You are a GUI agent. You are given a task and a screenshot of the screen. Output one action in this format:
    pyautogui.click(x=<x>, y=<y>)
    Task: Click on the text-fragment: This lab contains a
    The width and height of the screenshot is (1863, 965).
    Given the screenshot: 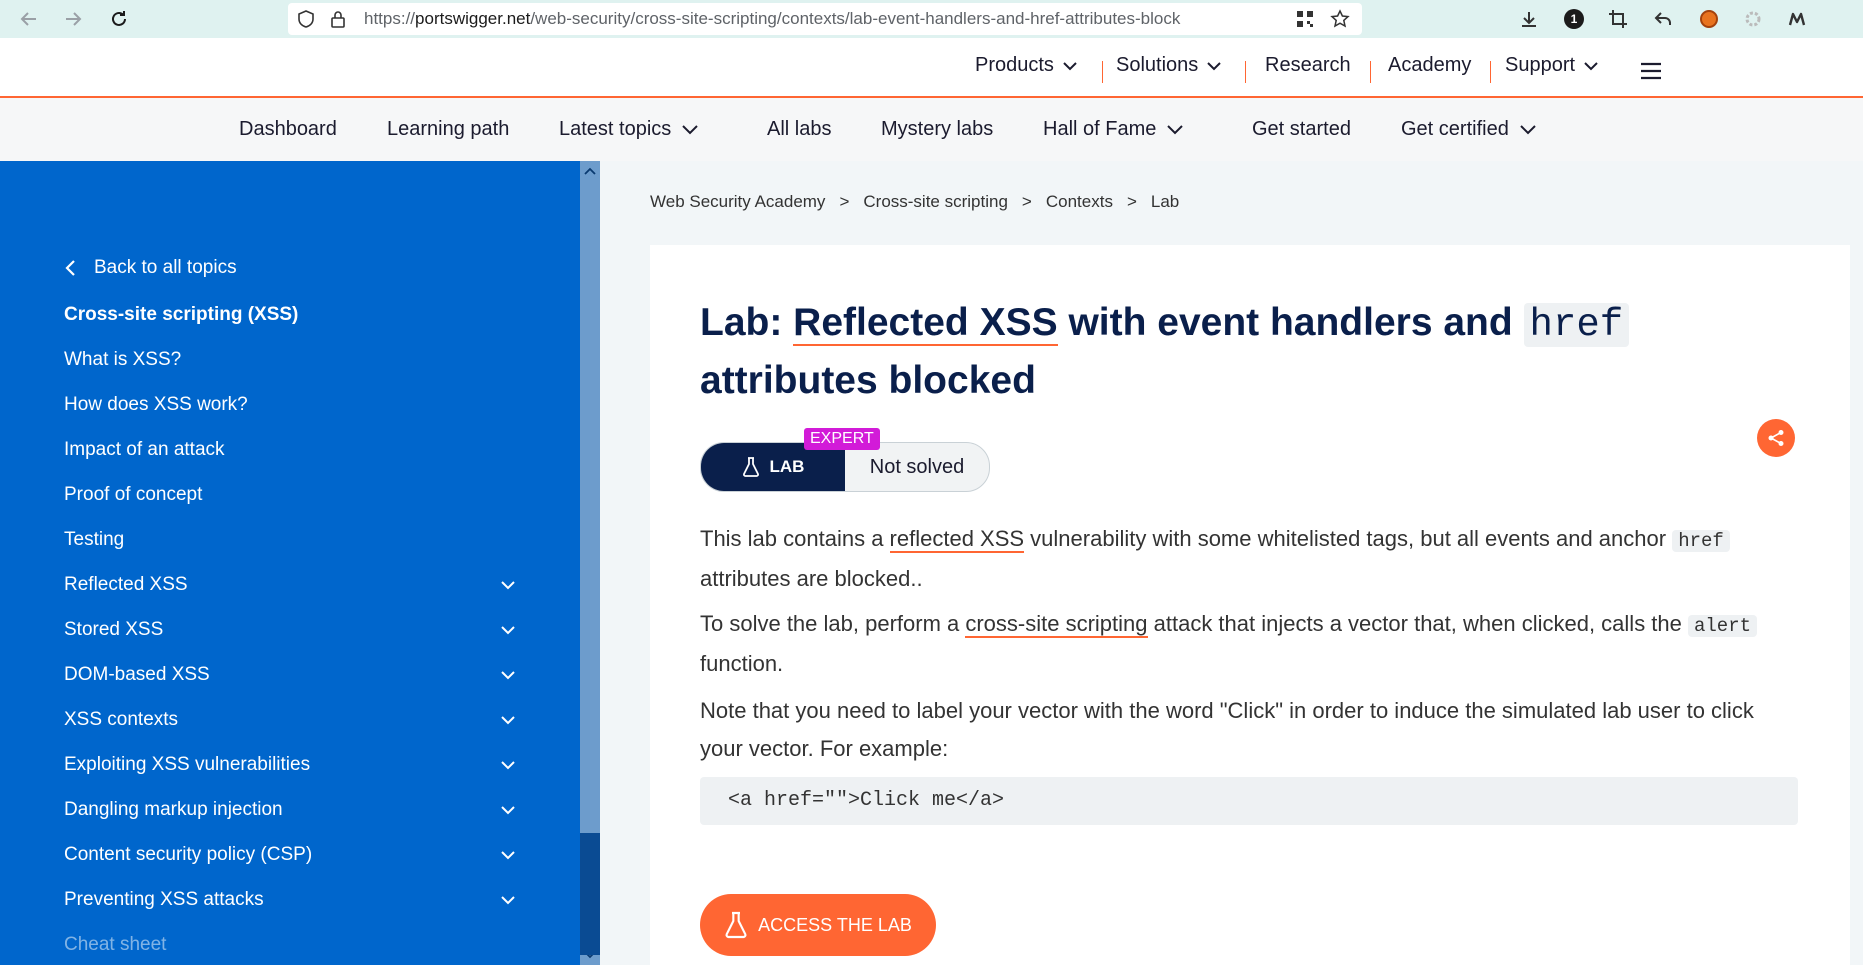 What is the action you would take?
    pyautogui.click(x=795, y=538)
    